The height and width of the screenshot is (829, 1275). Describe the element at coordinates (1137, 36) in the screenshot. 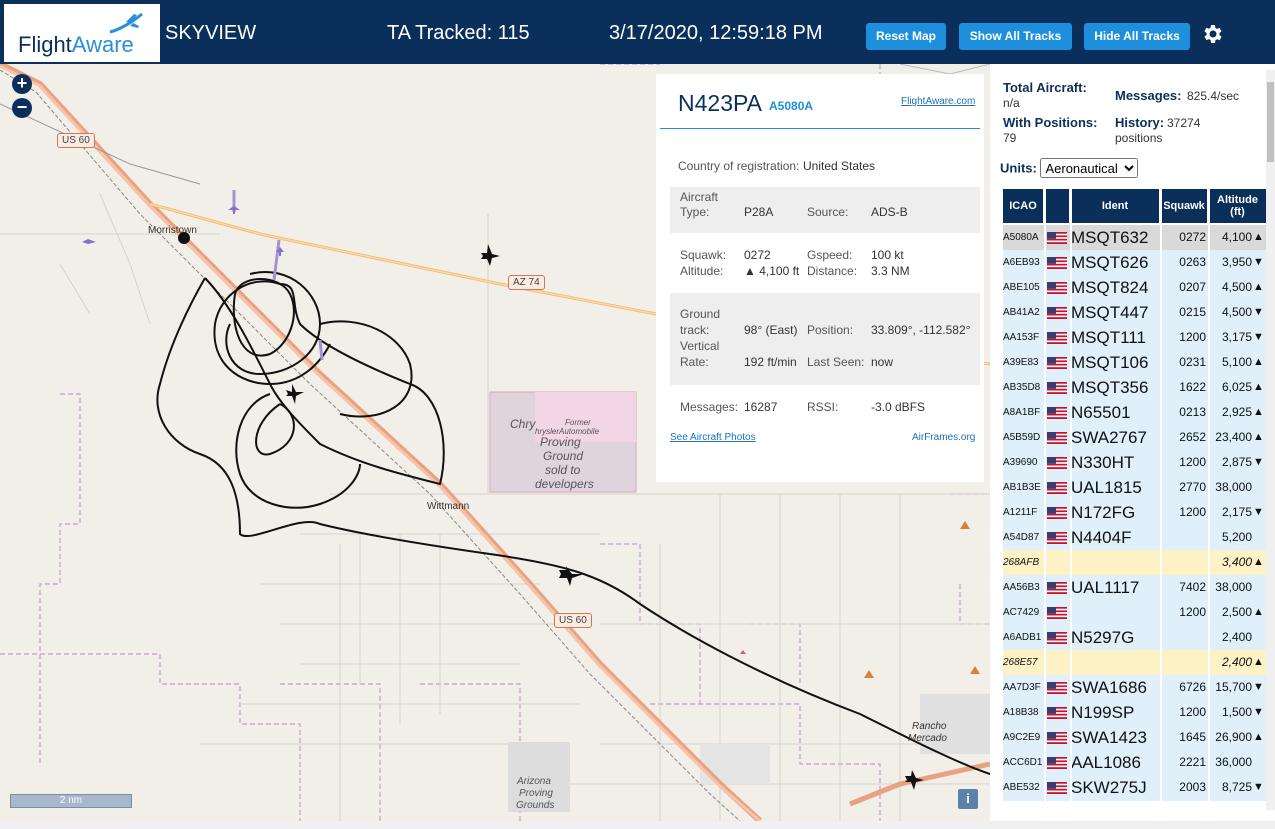

I see `hide-all-tracks-button: Hide All Tracks` at that location.